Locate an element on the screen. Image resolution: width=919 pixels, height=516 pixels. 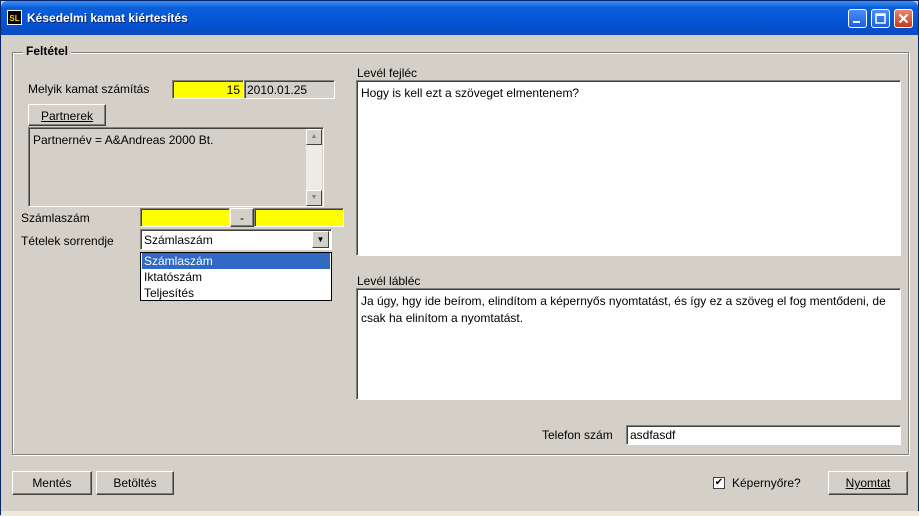
close-button is located at coordinates (903, 18).